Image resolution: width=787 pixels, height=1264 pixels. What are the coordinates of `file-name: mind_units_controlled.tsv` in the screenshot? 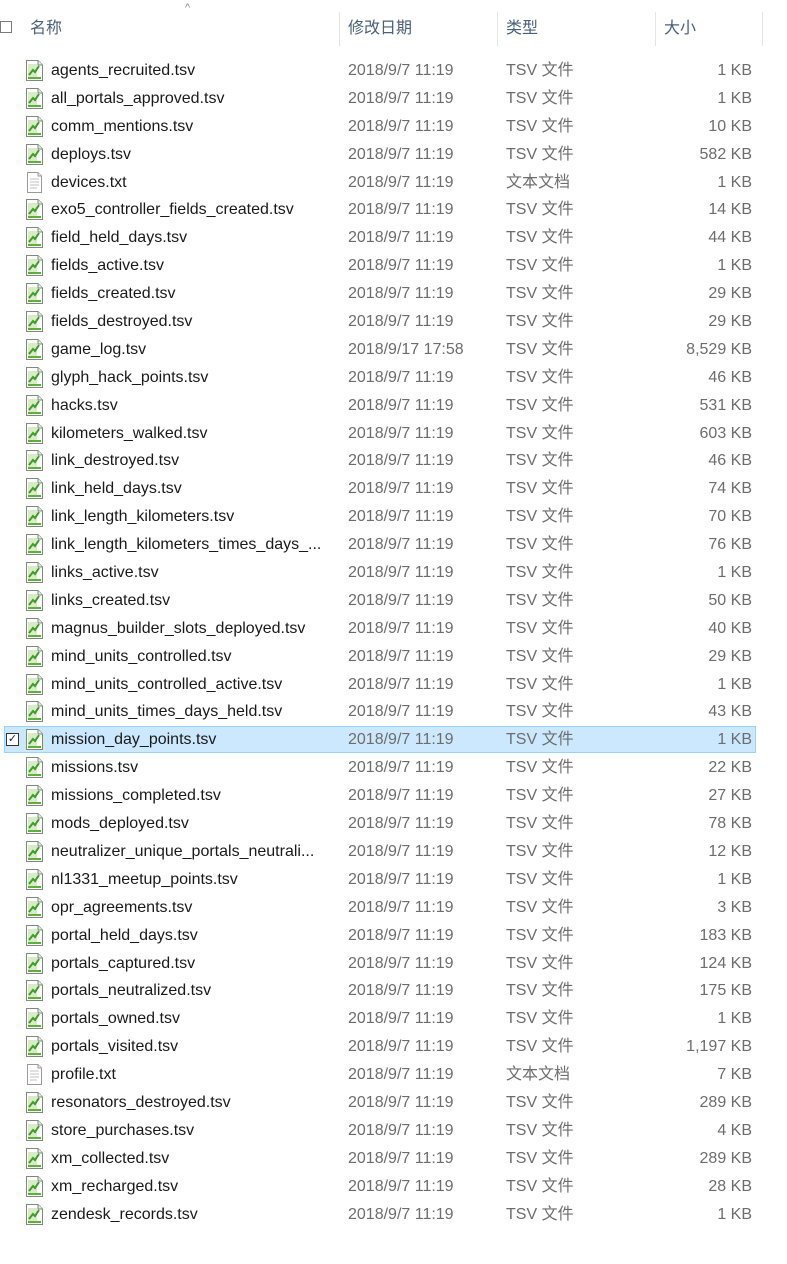 It's located at (193, 657).